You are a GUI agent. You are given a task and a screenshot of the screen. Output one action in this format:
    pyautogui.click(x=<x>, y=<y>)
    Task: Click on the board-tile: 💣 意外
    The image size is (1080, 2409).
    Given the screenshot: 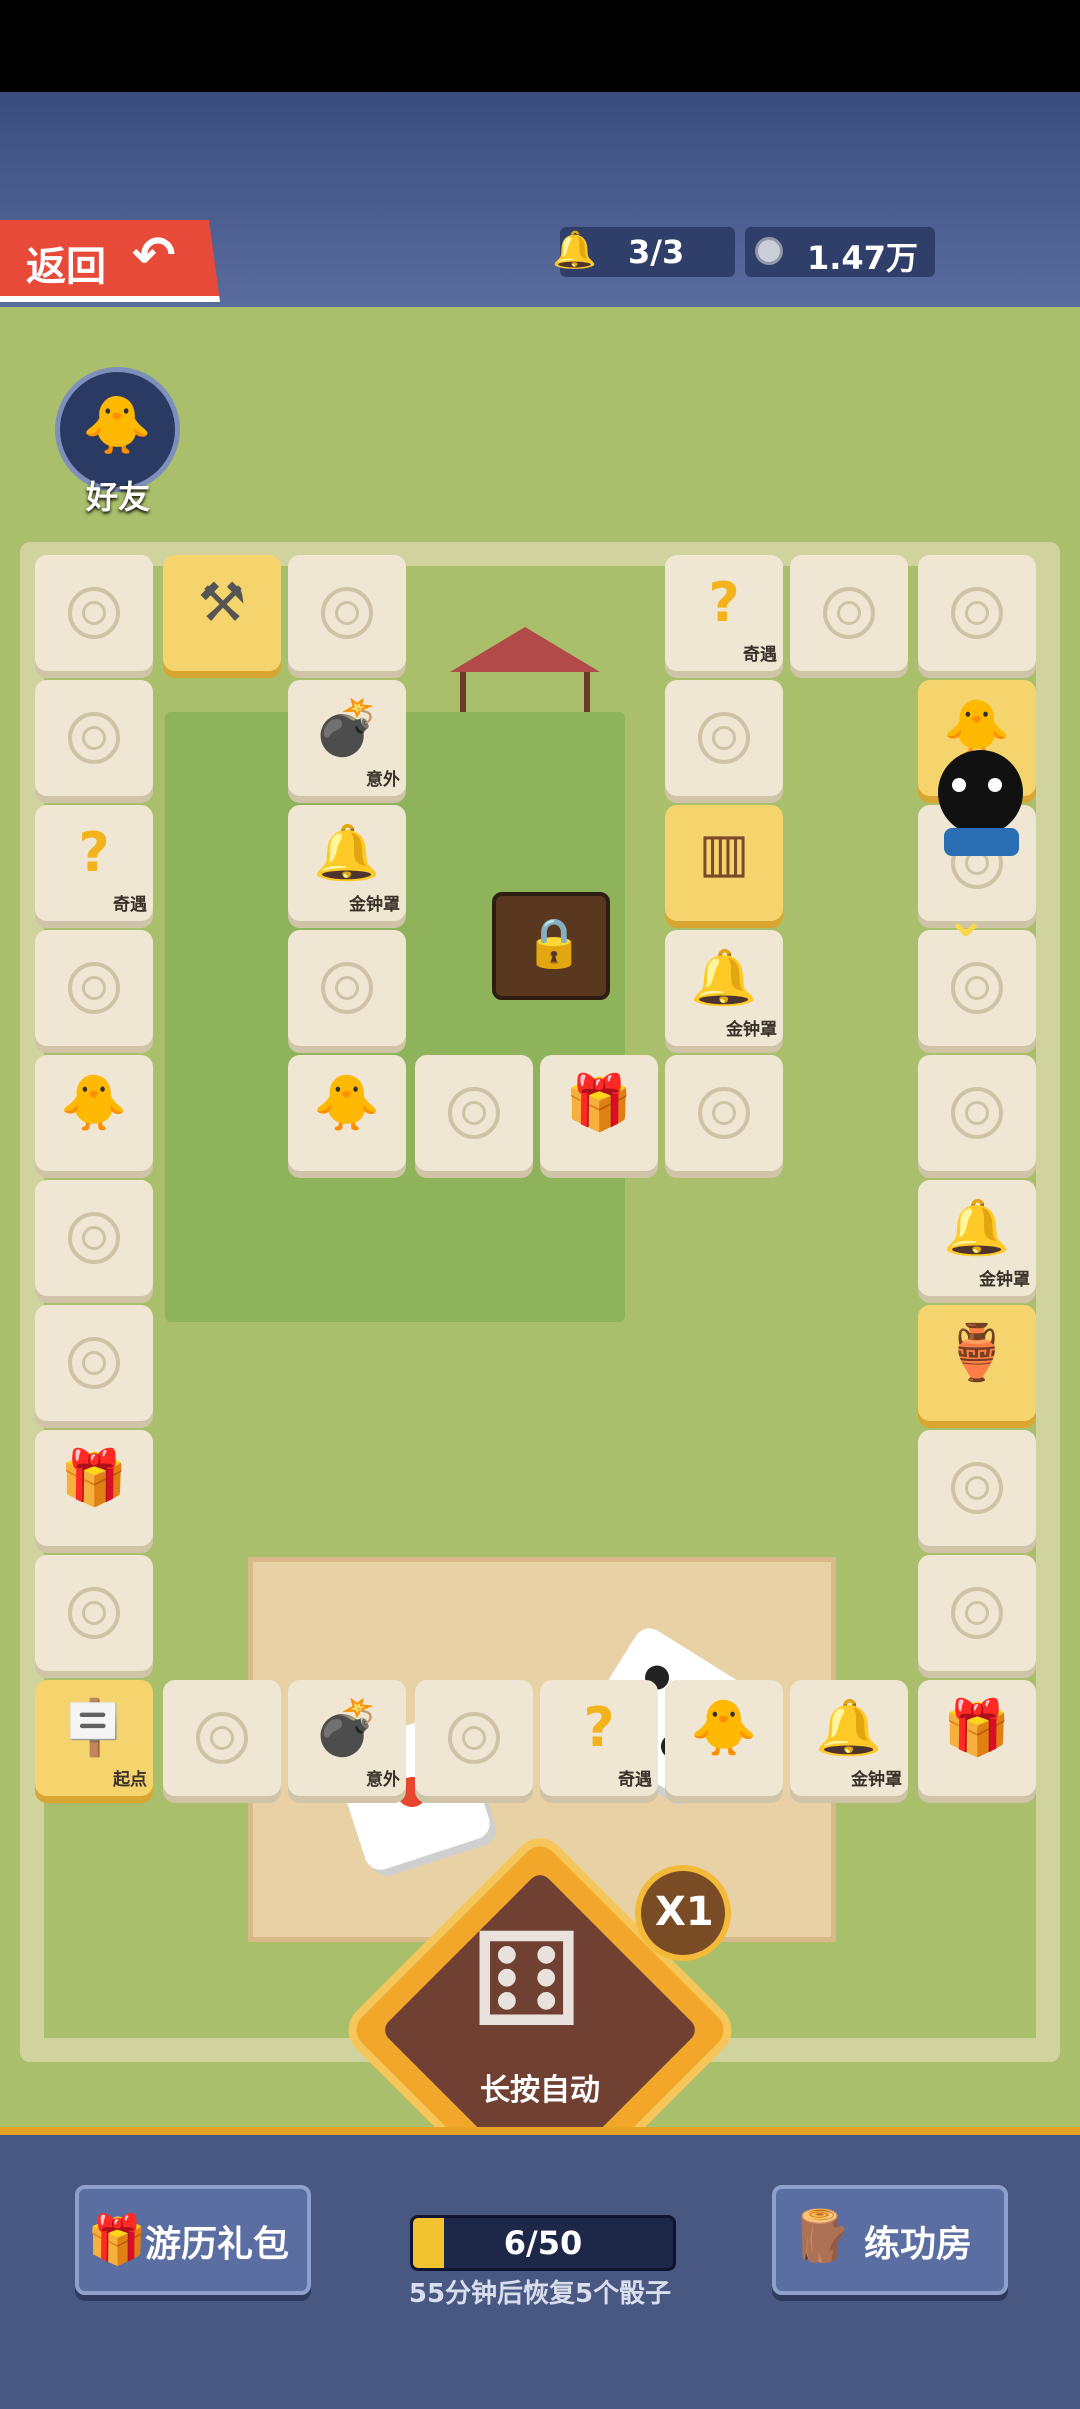 What is the action you would take?
    pyautogui.click(x=347, y=738)
    